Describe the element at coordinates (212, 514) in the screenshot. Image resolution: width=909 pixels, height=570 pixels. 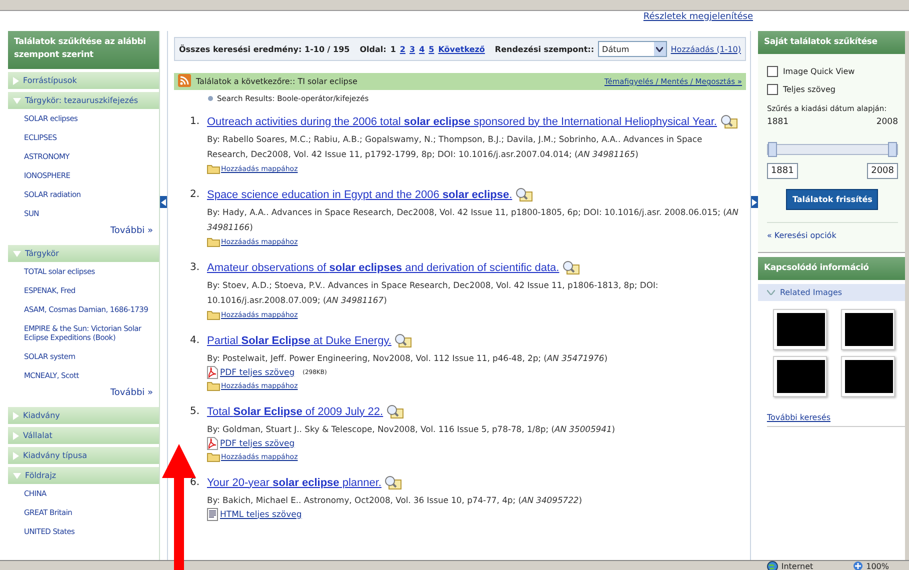
I see `document-icon` at that location.